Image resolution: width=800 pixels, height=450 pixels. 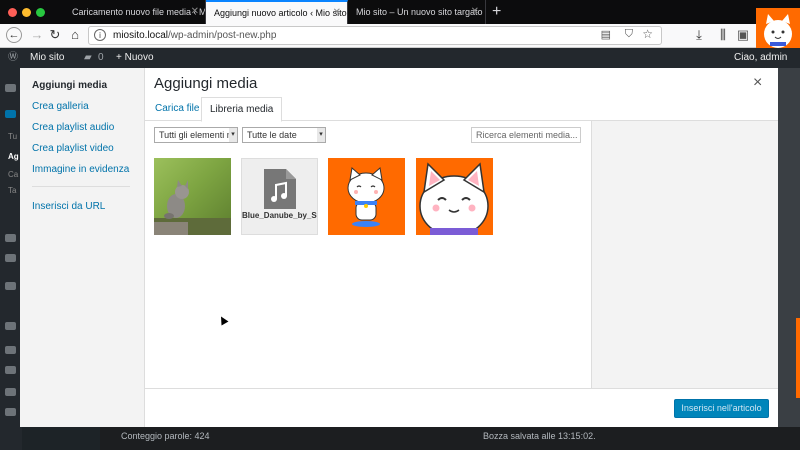 I want to click on reader-view-icon: ▤, so click(x=606, y=34).